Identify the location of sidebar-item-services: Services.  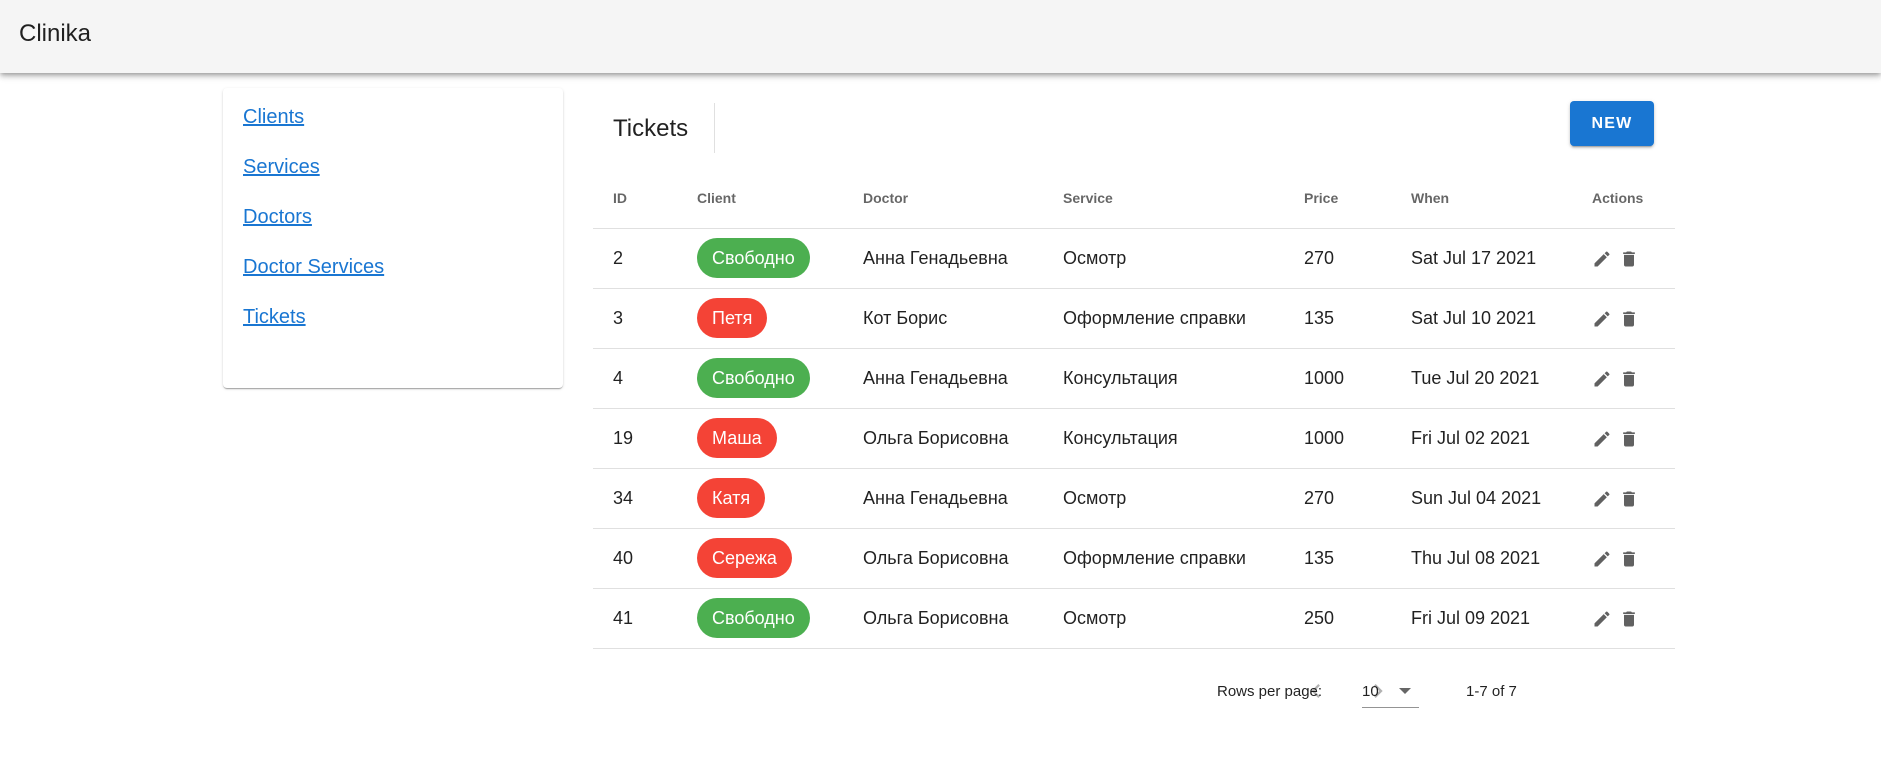
(281, 167).